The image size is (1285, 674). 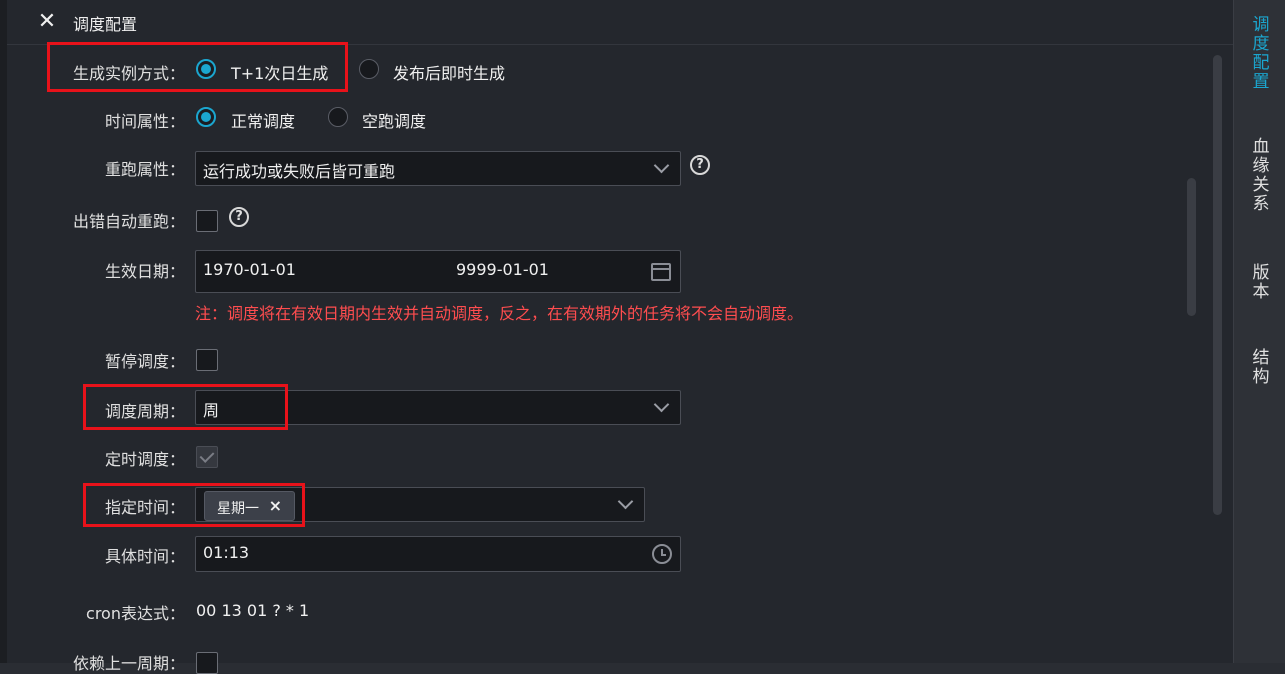 I want to click on effective-date-end: 9999-01-01, so click(x=502, y=269).